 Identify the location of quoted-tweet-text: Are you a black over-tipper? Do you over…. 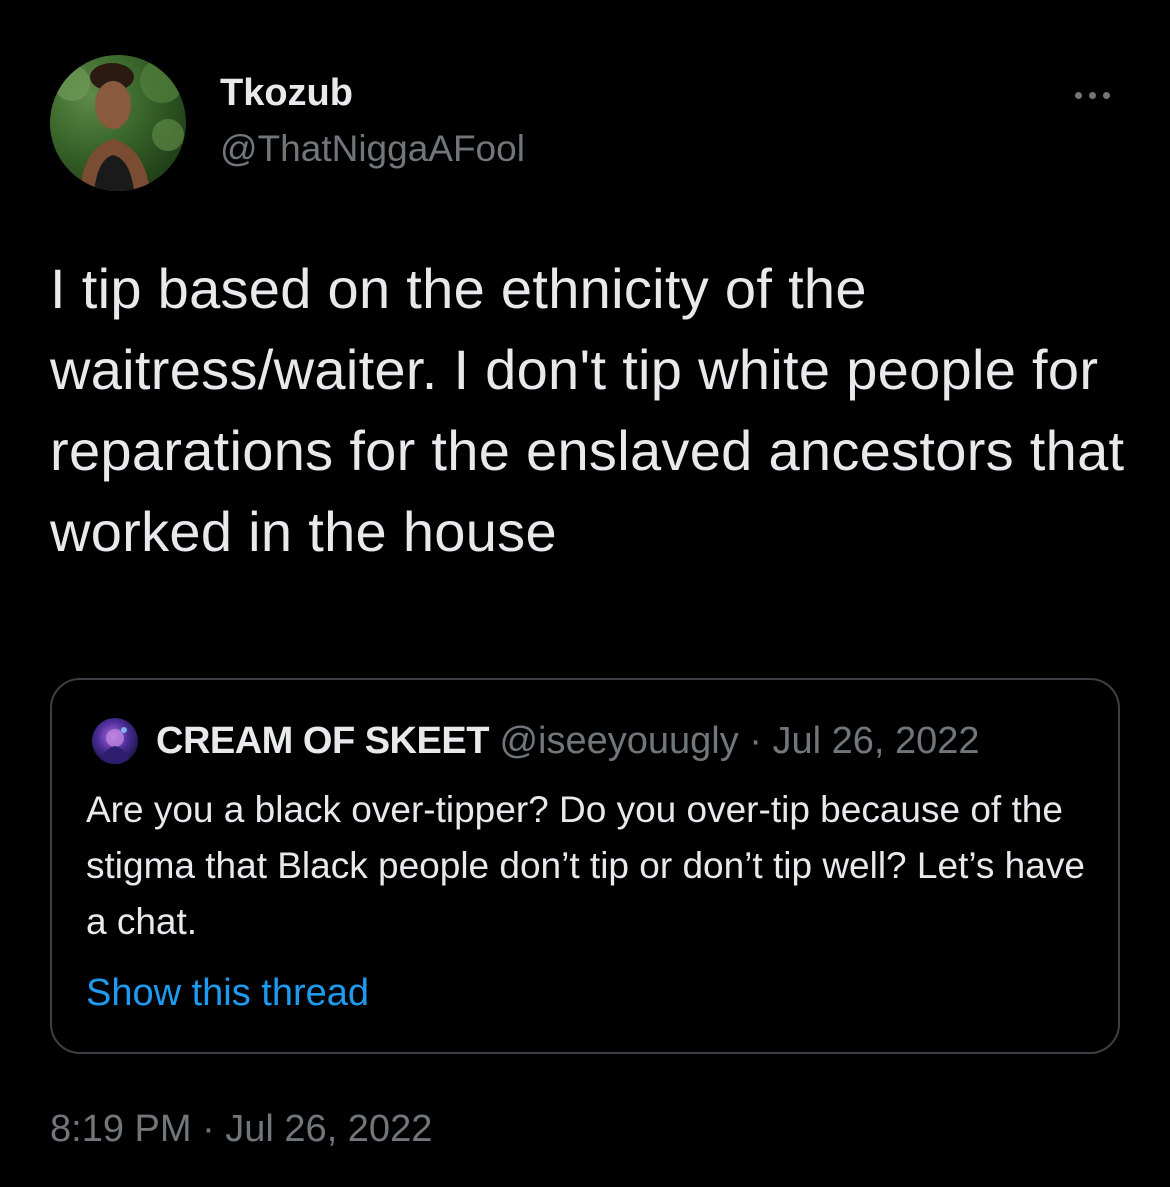
(585, 865).